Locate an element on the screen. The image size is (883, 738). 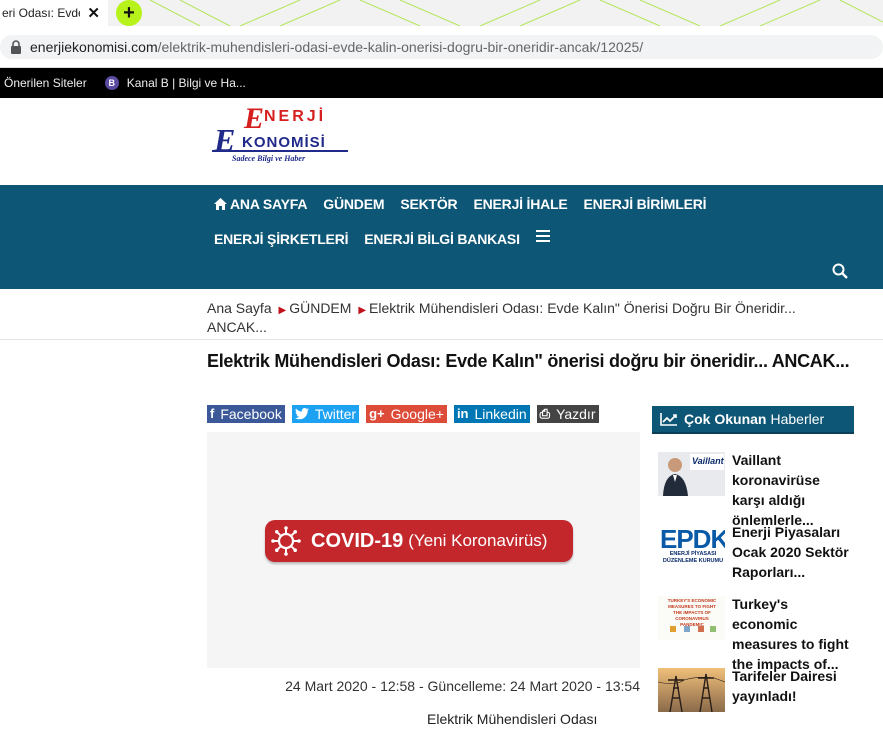
nav-item-enerji-ihale: ENERJİ İHALE is located at coordinates (520, 203).